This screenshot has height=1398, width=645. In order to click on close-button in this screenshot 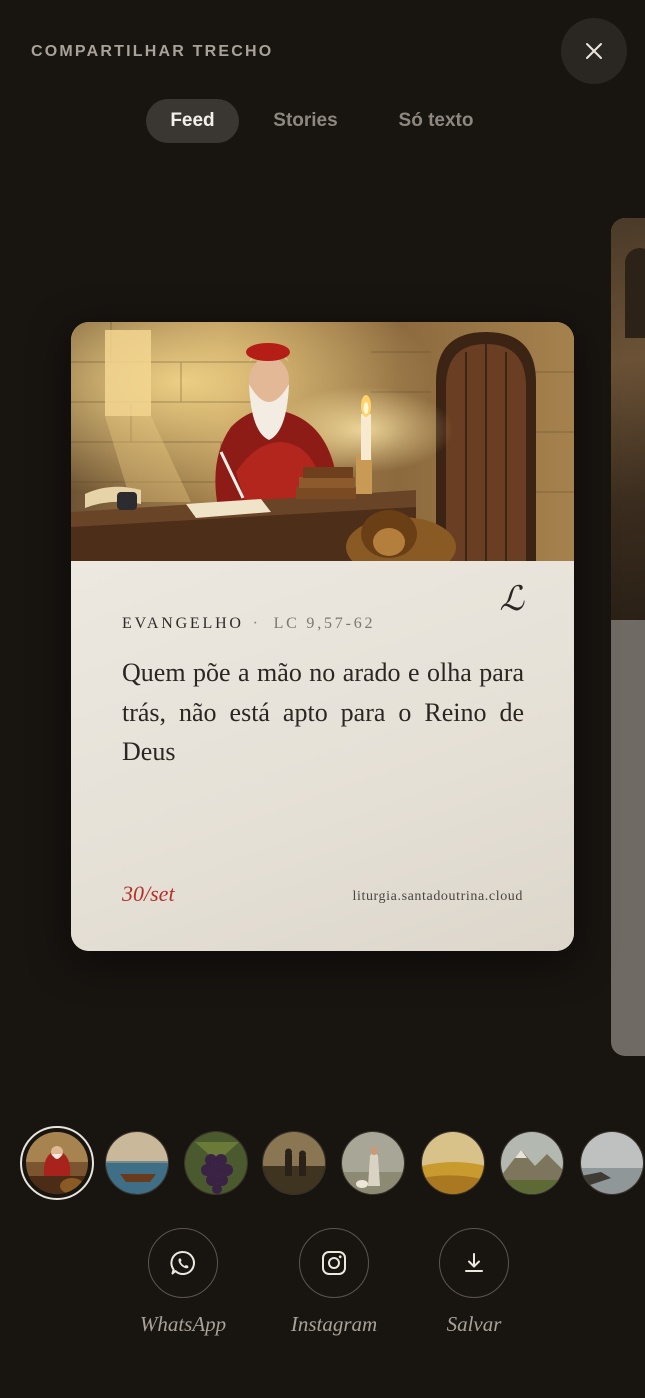, I will do `click(594, 51)`.